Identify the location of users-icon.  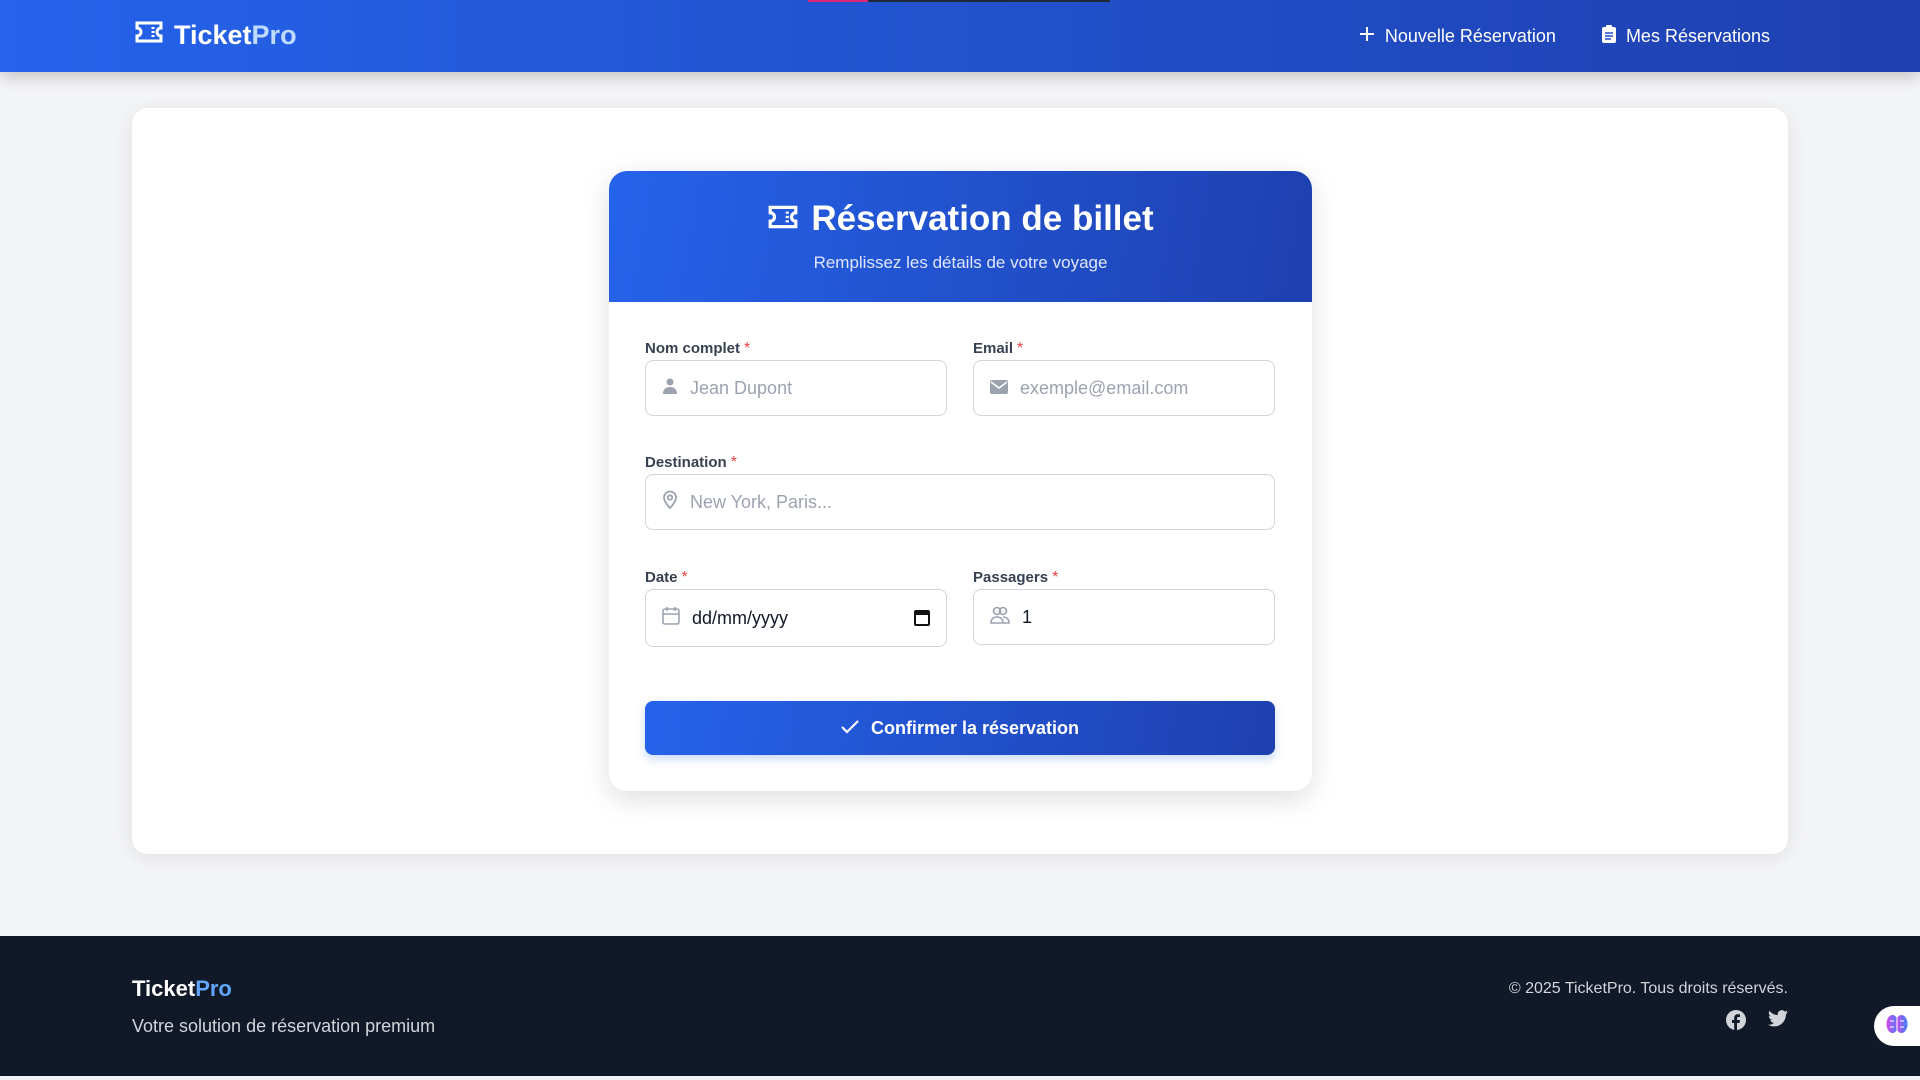
(1000, 617).